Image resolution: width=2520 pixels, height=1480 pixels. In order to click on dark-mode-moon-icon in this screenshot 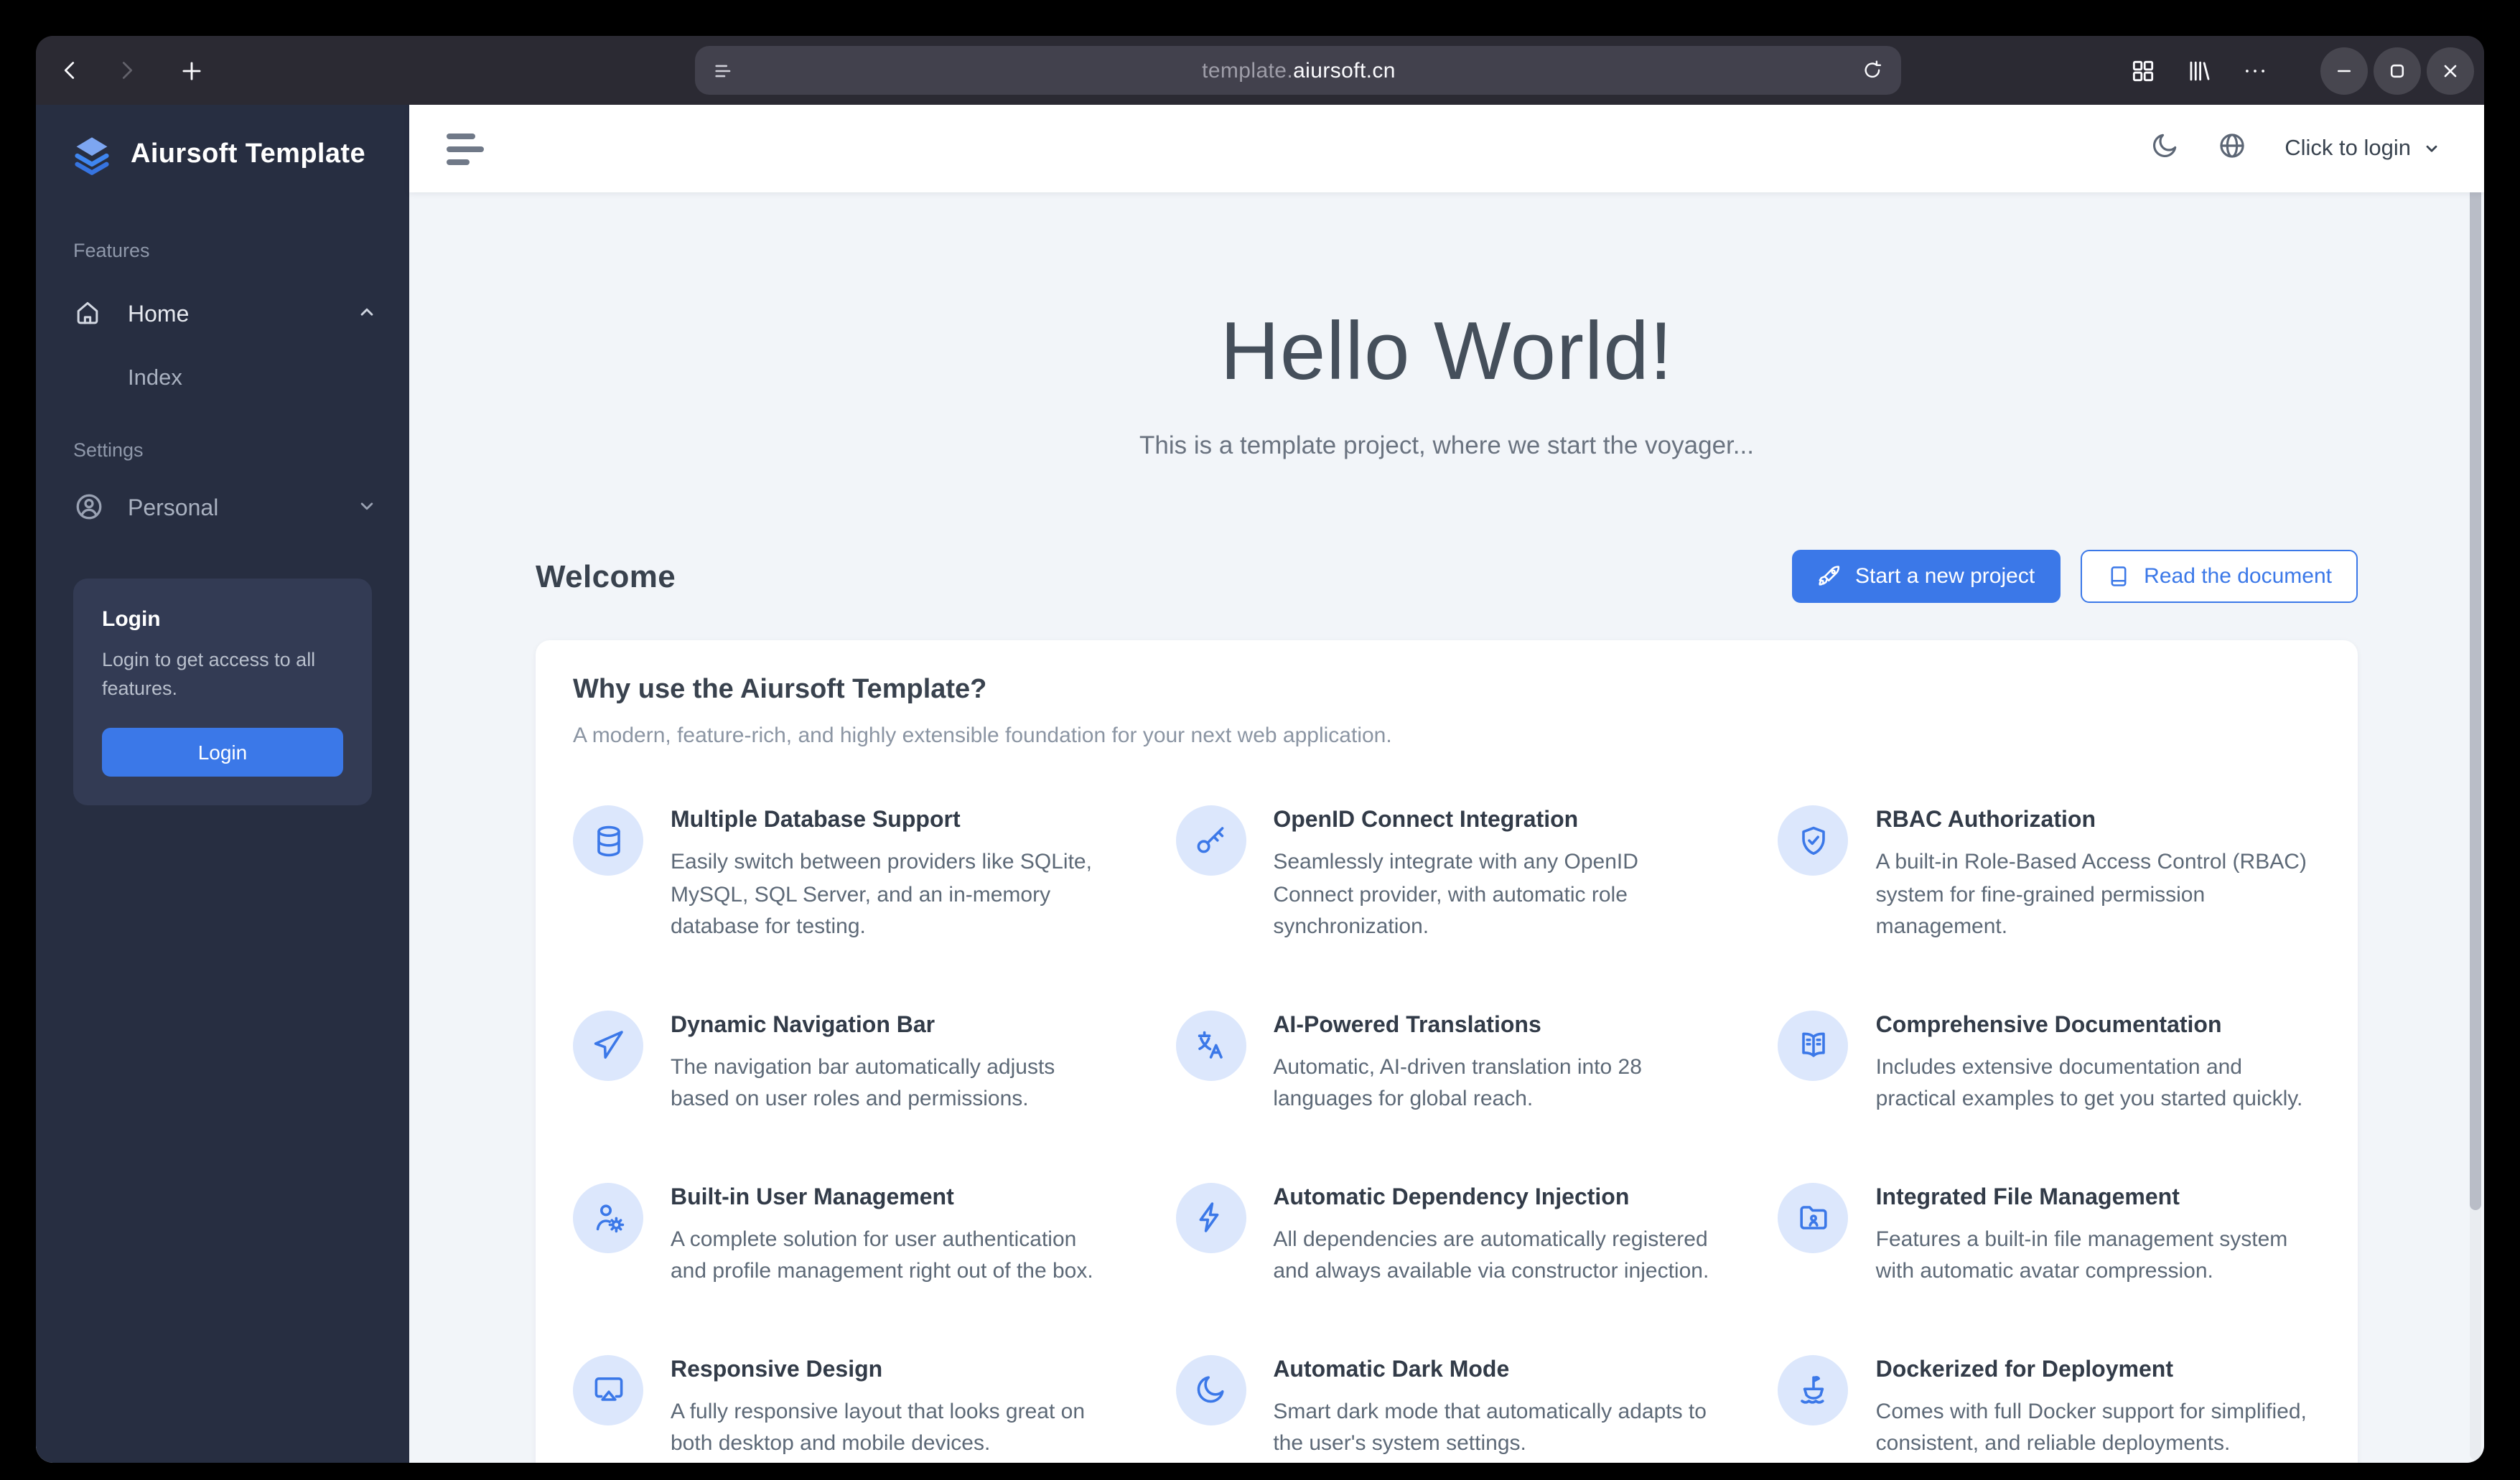, I will do `click(2165, 148)`.